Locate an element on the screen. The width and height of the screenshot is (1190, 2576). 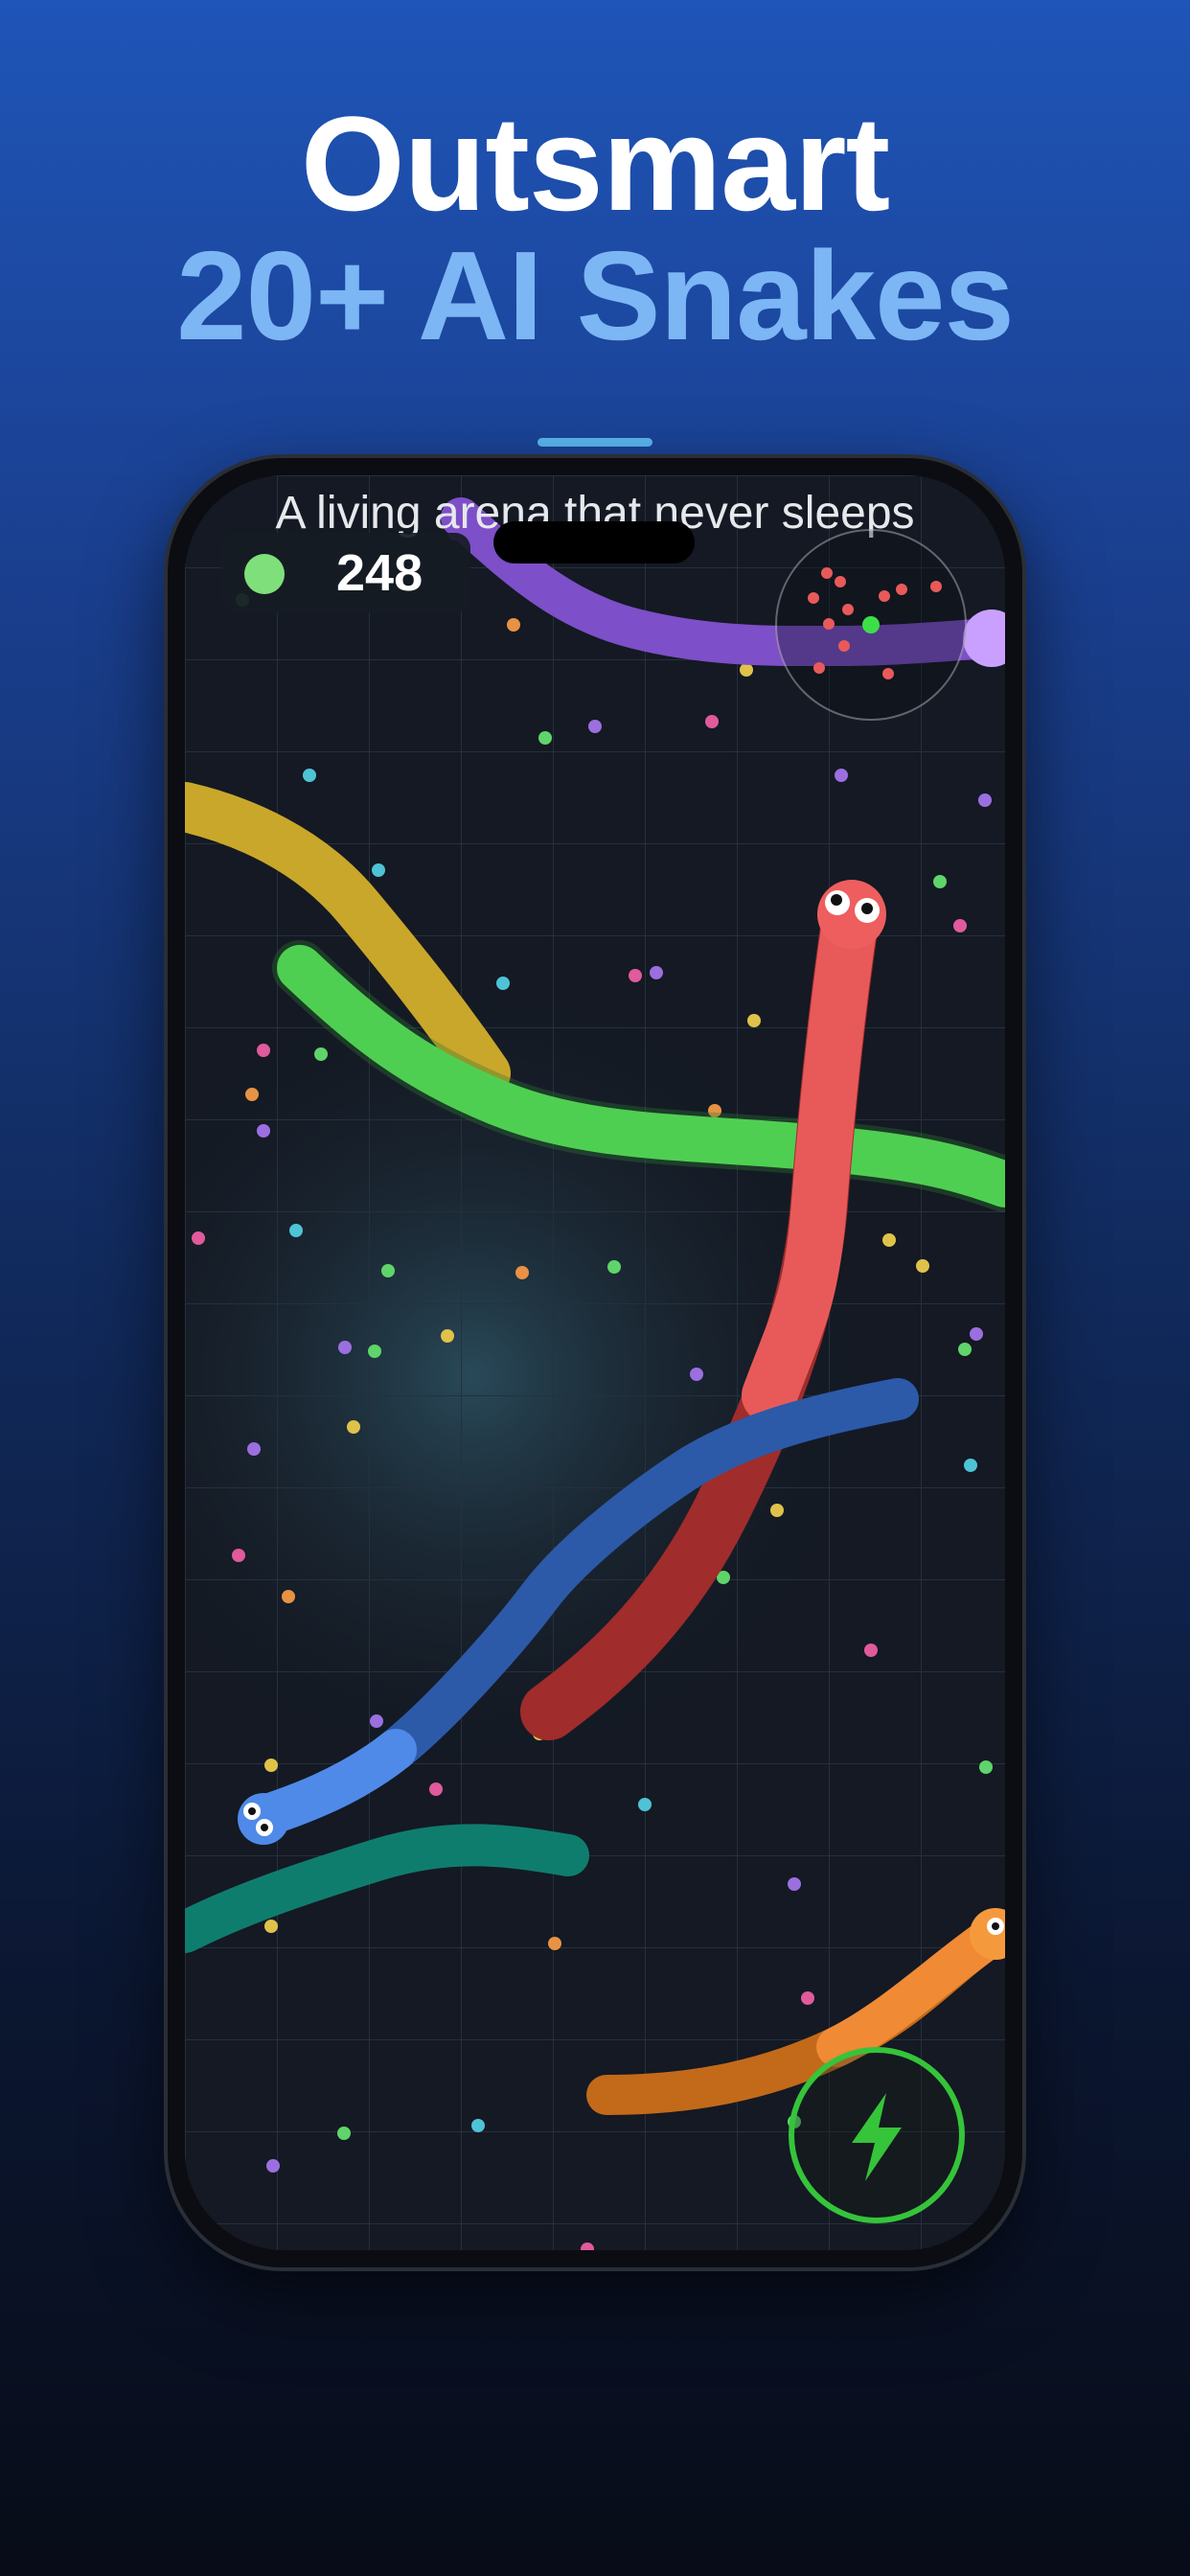
accent-divider is located at coordinates (595, 443).